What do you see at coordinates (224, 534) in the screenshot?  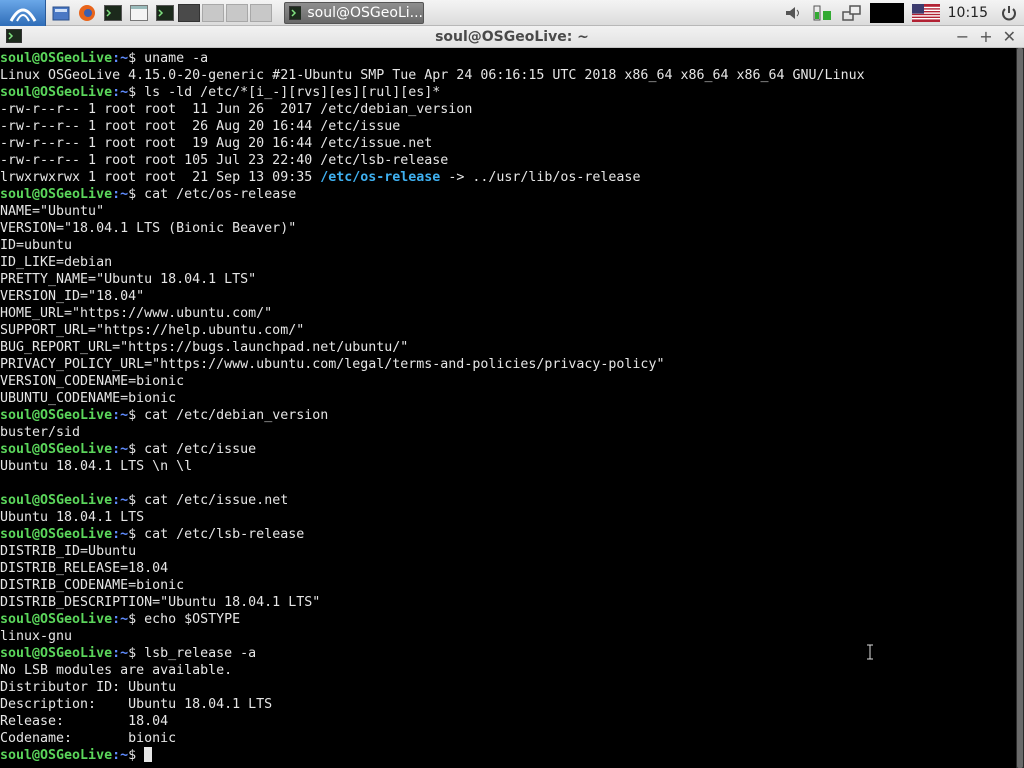 I see `command-text: cat /etc/lsb-release` at bounding box center [224, 534].